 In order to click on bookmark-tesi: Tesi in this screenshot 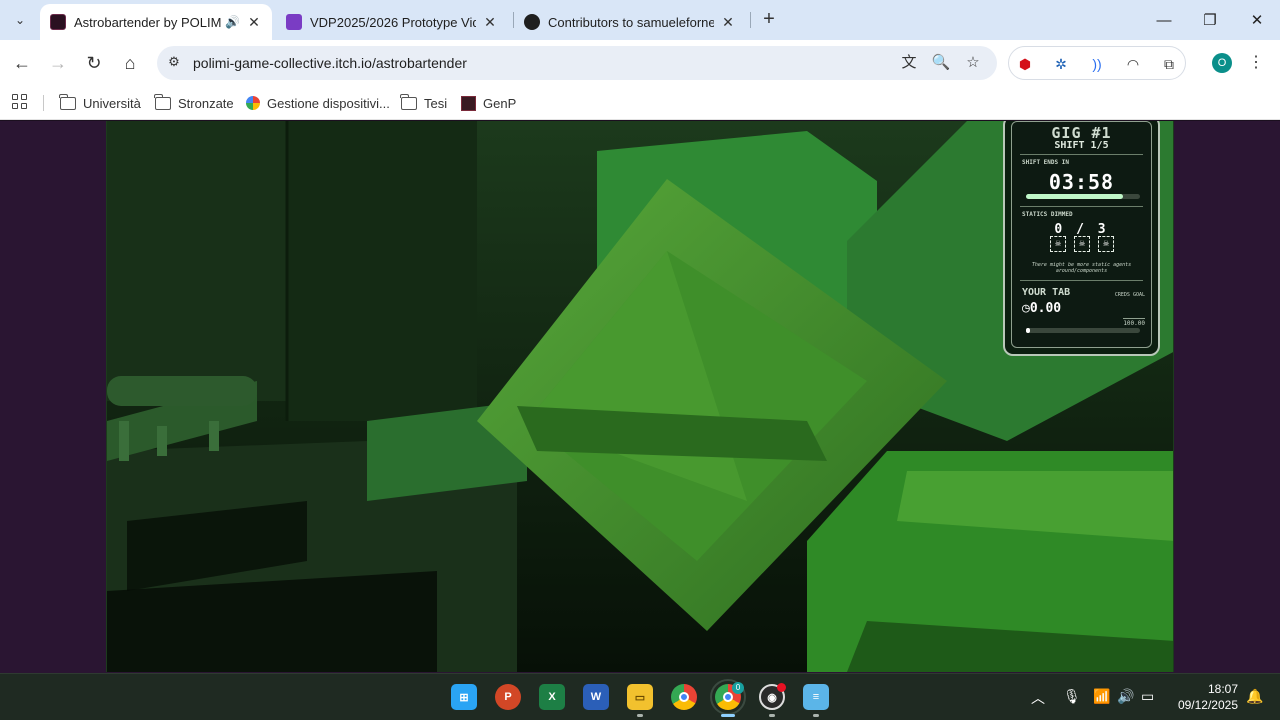, I will do `click(424, 103)`.